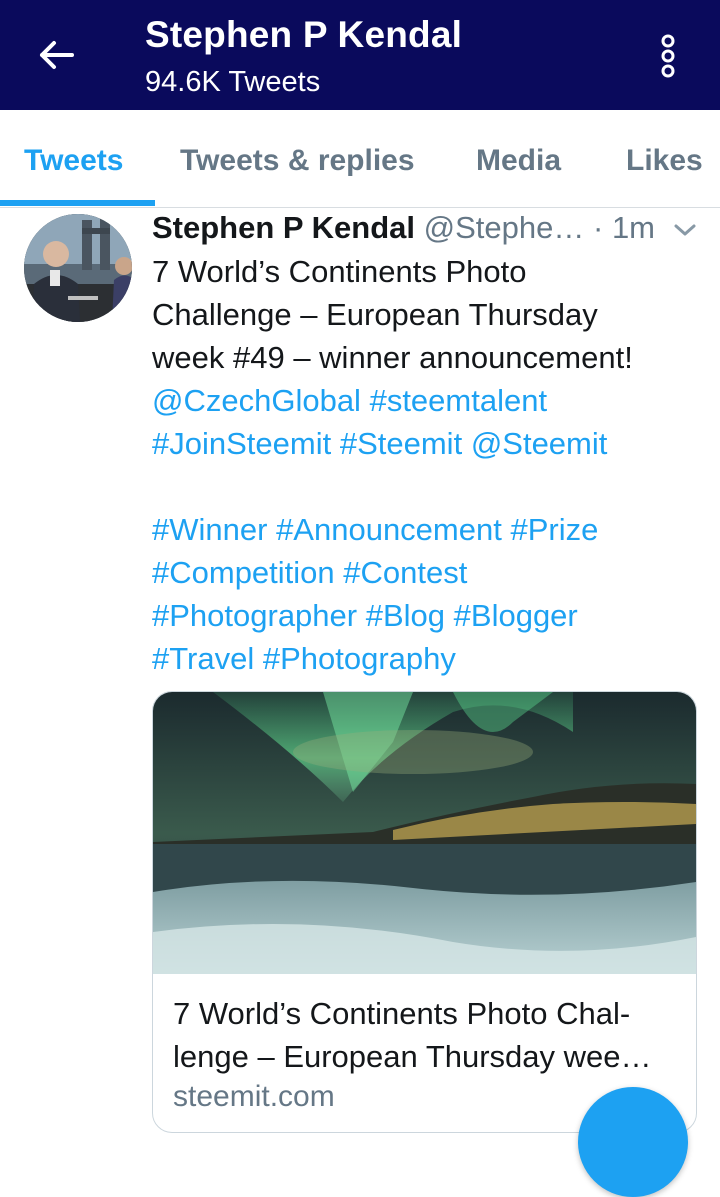 The image size is (720, 1197). What do you see at coordinates (339, 271) in the screenshot?
I see `tweet-text-line: 7 World’s Continents Photo` at bounding box center [339, 271].